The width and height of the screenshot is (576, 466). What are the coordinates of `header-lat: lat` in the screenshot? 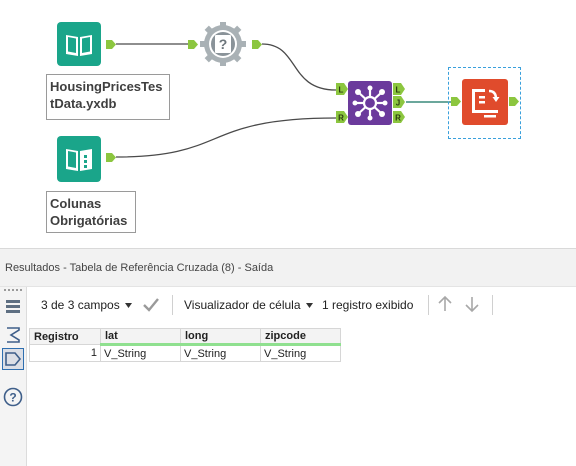 It's located at (140, 337).